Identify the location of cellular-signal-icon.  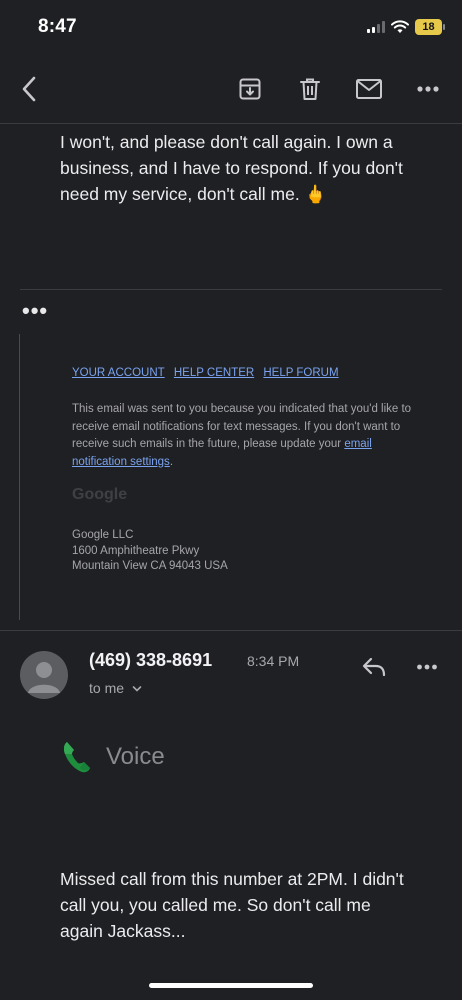
(376, 27).